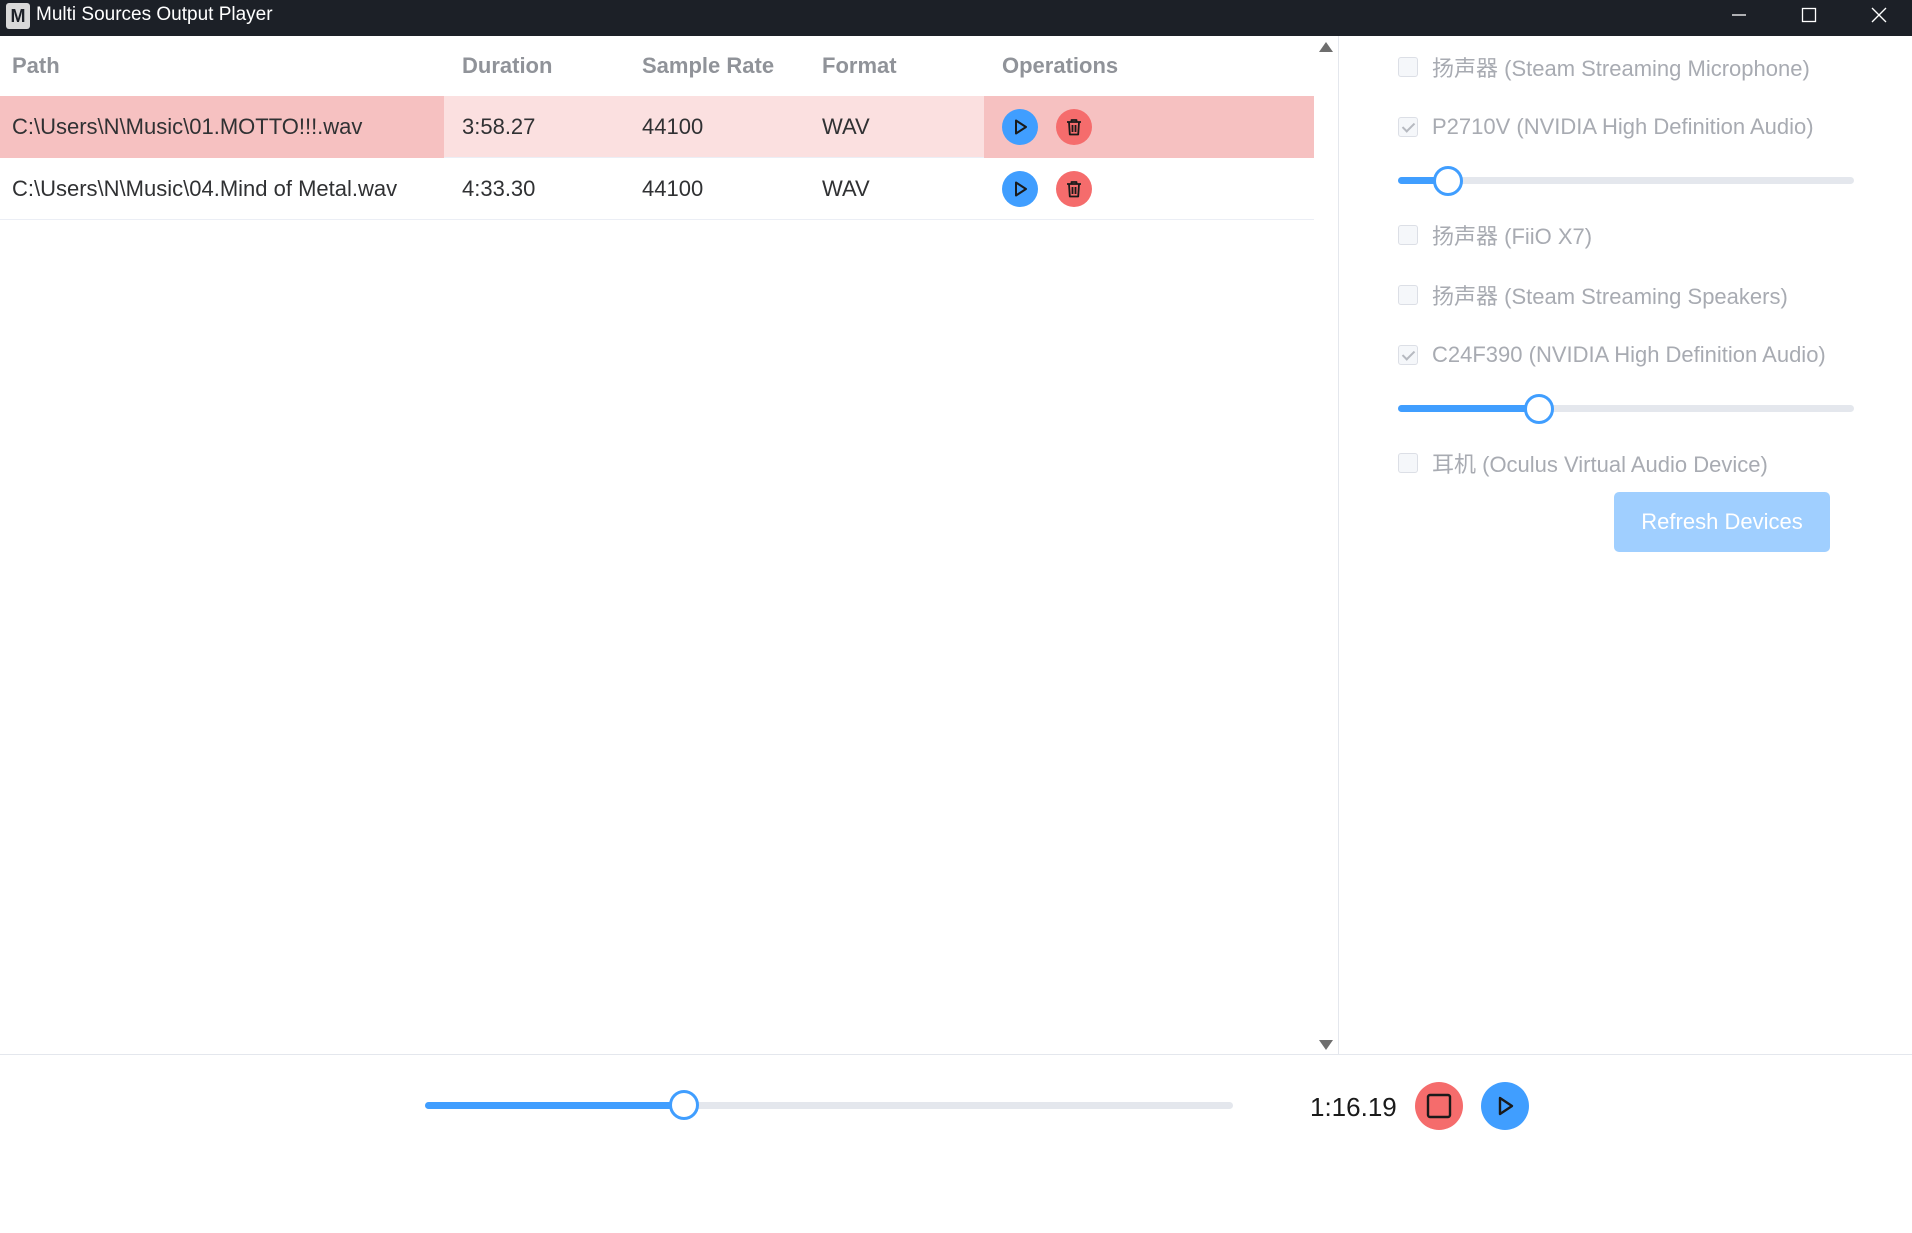  What do you see at coordinates (683, 1105) in the screenshot?
I see `progress-handle` at bounding box center [683, 1105].